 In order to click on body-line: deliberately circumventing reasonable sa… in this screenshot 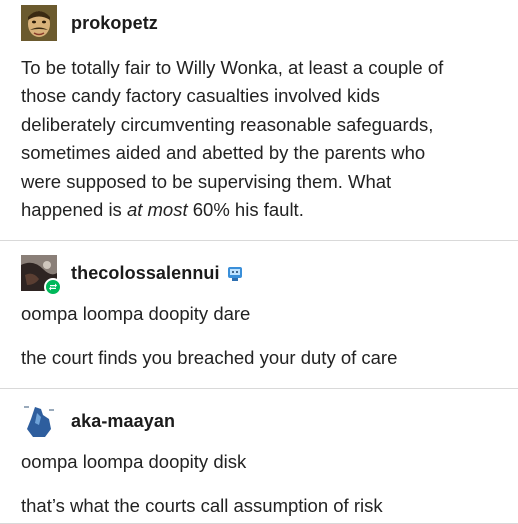, I will do `click(227, 124)`.